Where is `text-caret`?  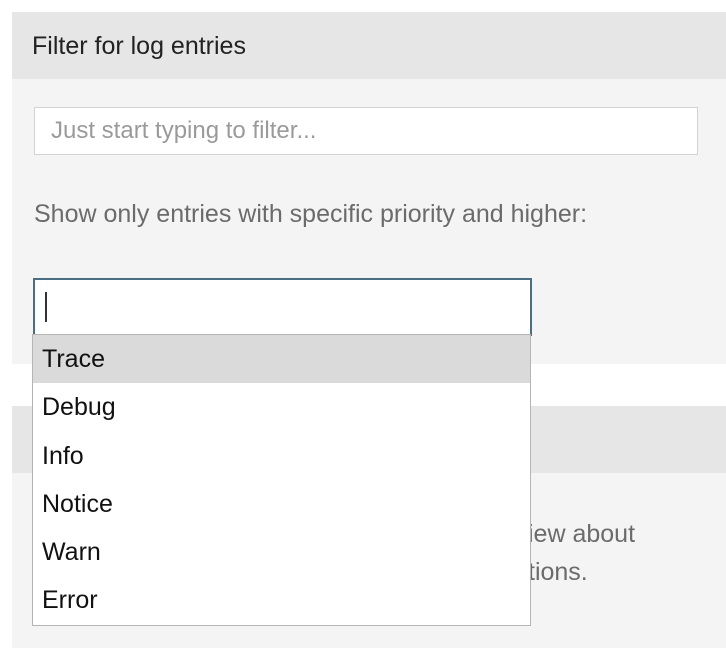
text-caret is located at coordinates (46, 307).